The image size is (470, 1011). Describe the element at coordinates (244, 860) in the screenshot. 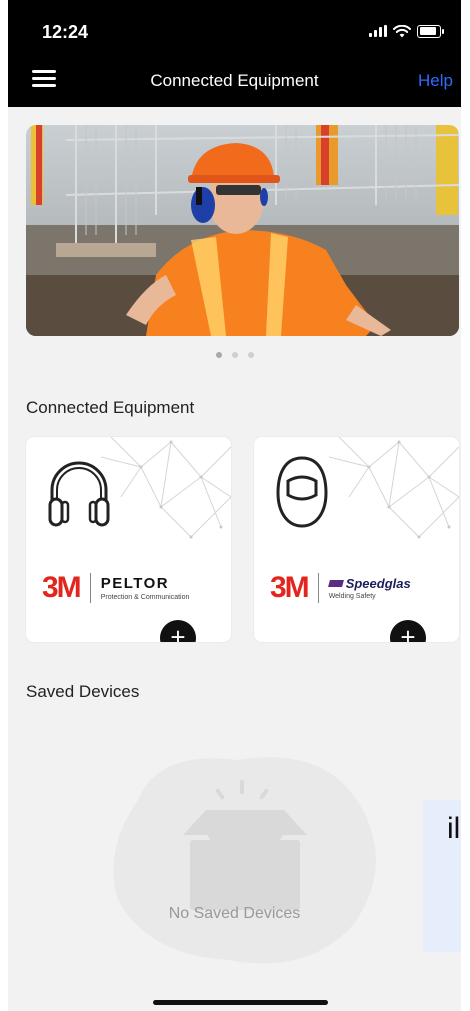

I see `empty-inbox-illustration` at that location.